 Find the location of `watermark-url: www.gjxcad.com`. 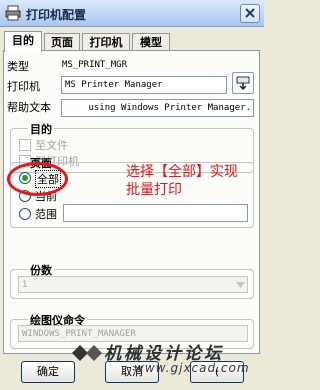

watermark-url: www.gjxcad.com is located at coordinates (192, 368).